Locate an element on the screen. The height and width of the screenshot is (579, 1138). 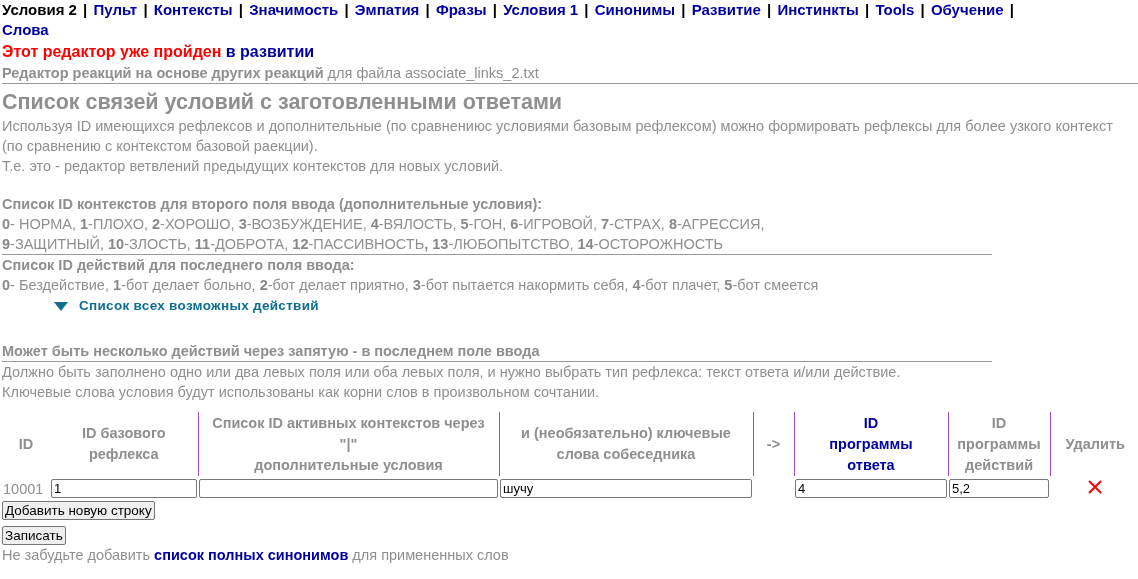
nav-link: Эмпатия is located at coordinates (387, 9).